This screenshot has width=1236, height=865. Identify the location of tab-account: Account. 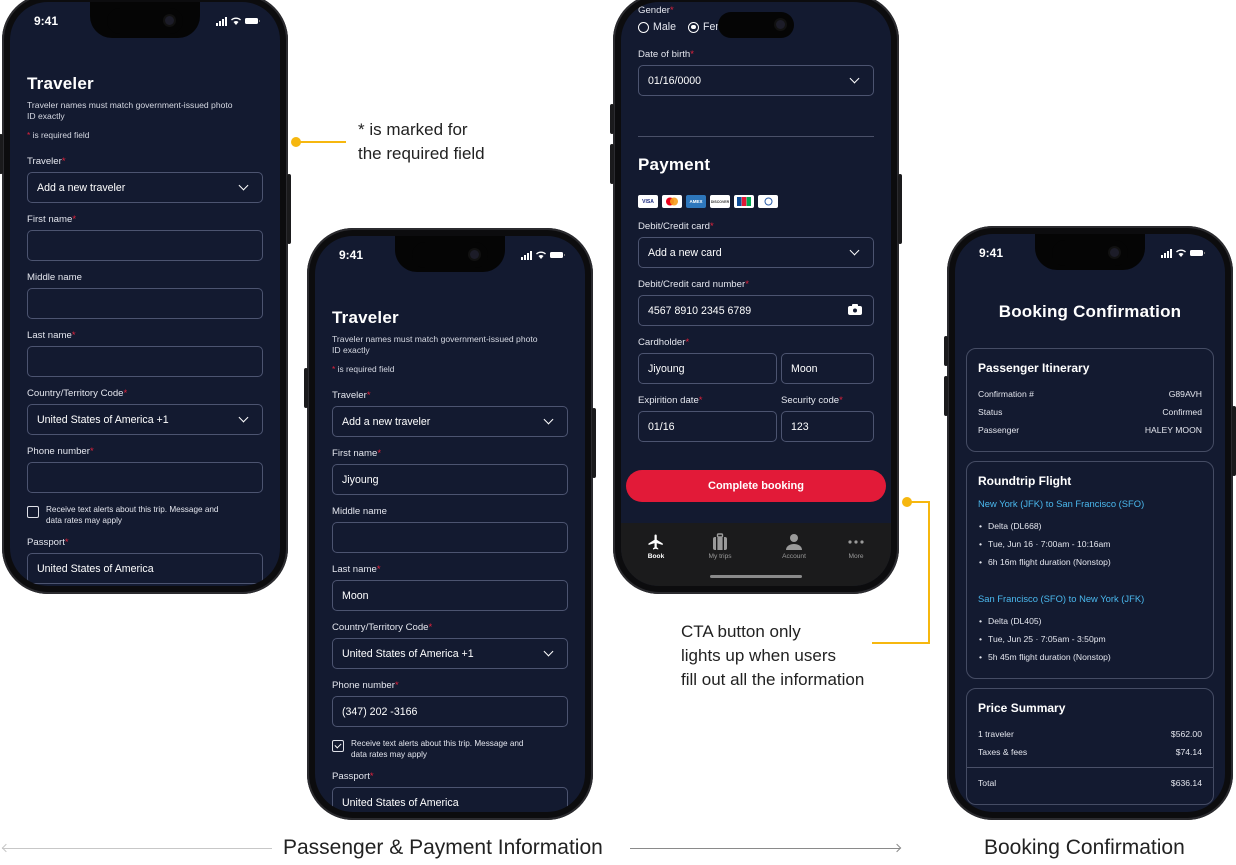
(794, 545).